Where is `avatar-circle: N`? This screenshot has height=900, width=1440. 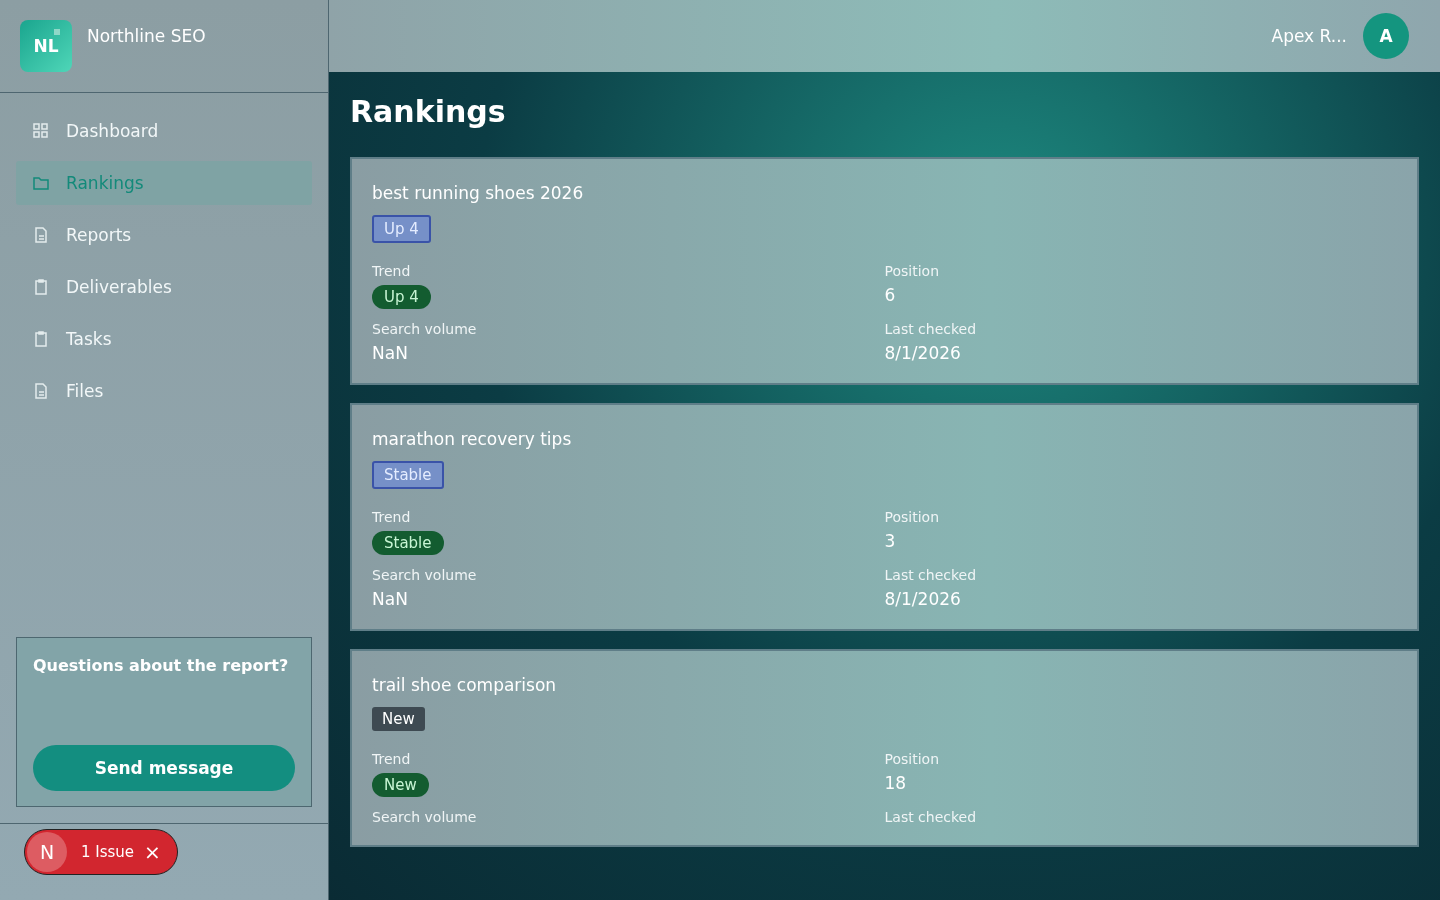 avatar-circle: N is located at coordinates (47, 852).